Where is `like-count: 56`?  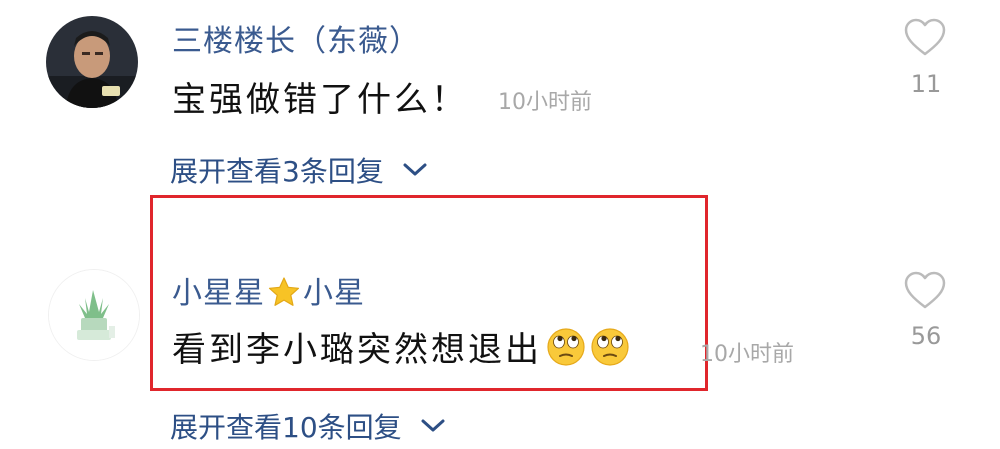 like-count: 56 is located at coordinates (926, 336).